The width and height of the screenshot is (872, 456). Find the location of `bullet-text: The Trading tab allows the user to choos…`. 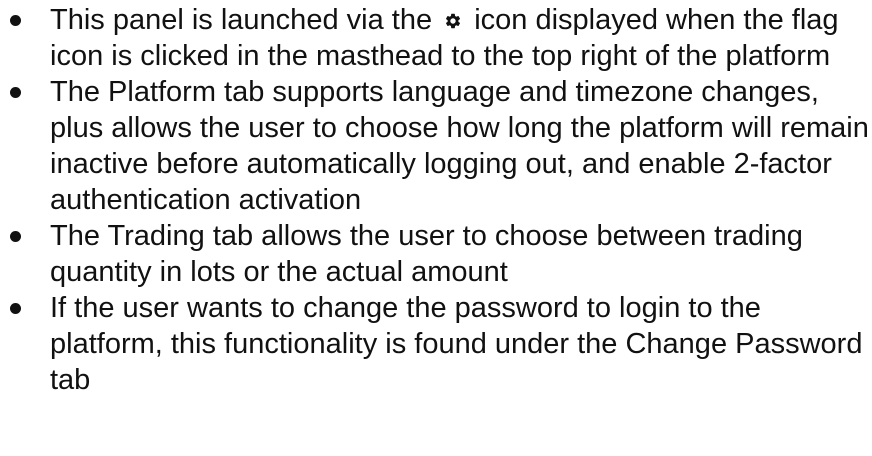

bullet-text: The Trading tab allows the user to choos… is located at coordinates (426, 254).